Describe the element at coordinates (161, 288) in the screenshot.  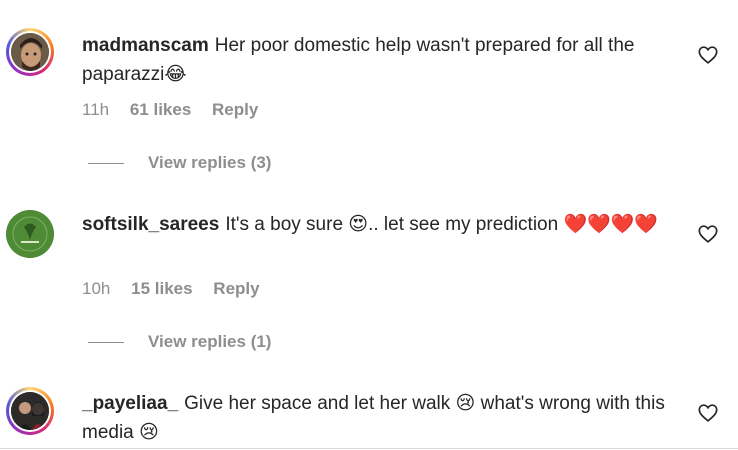
I see `comment-likes: 15 likes` at that location.